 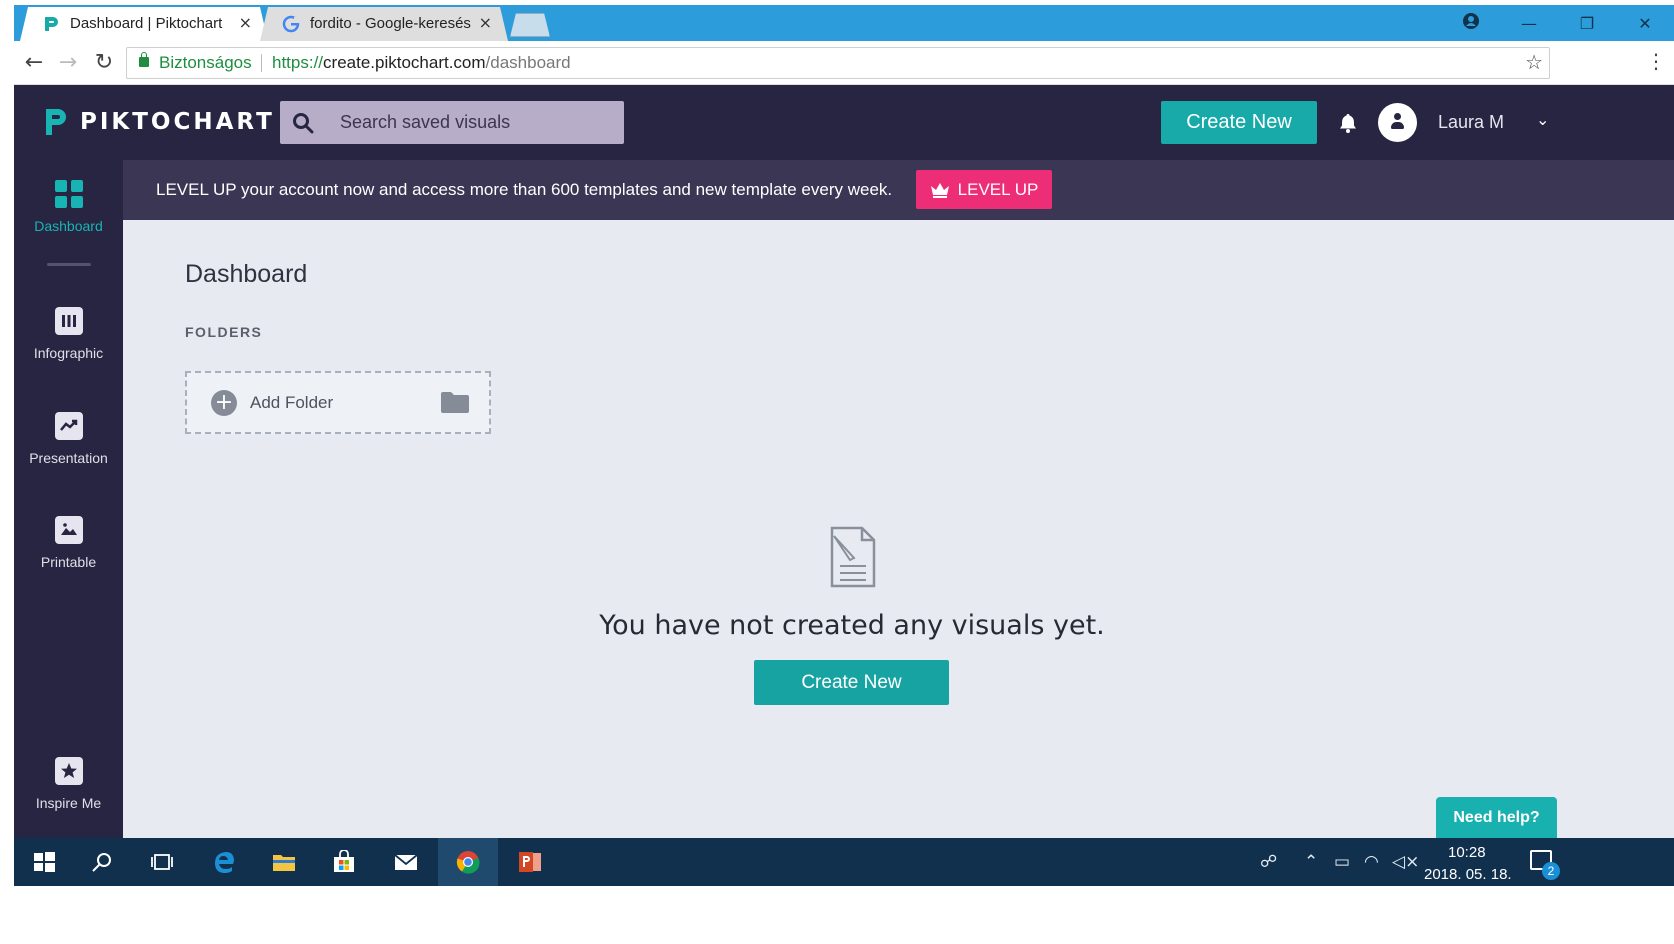 What do you see at coordinates (1268, 862) in the screenshot?
I see `people-icon: ☍` at bounding box center [1268, 862].